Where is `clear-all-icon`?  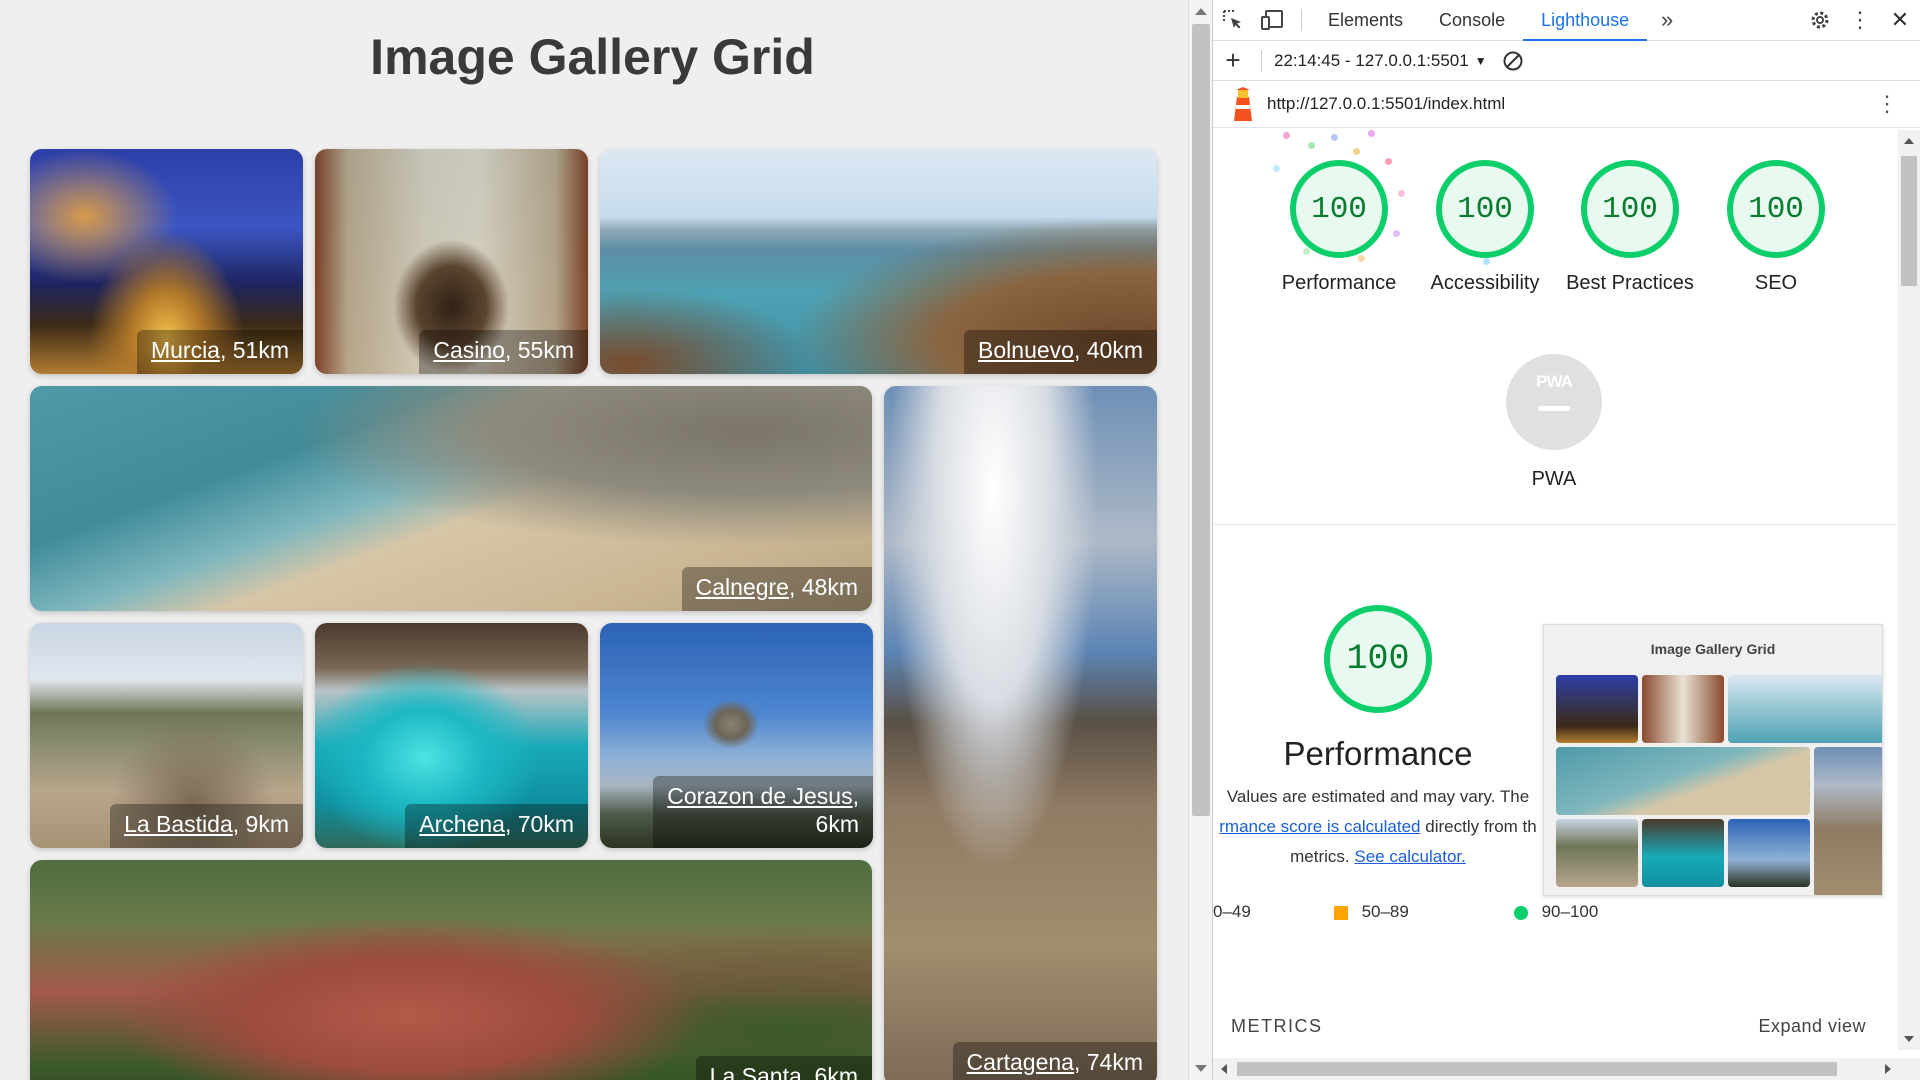 clear-all-icon is located at coordinates (1513, 61).